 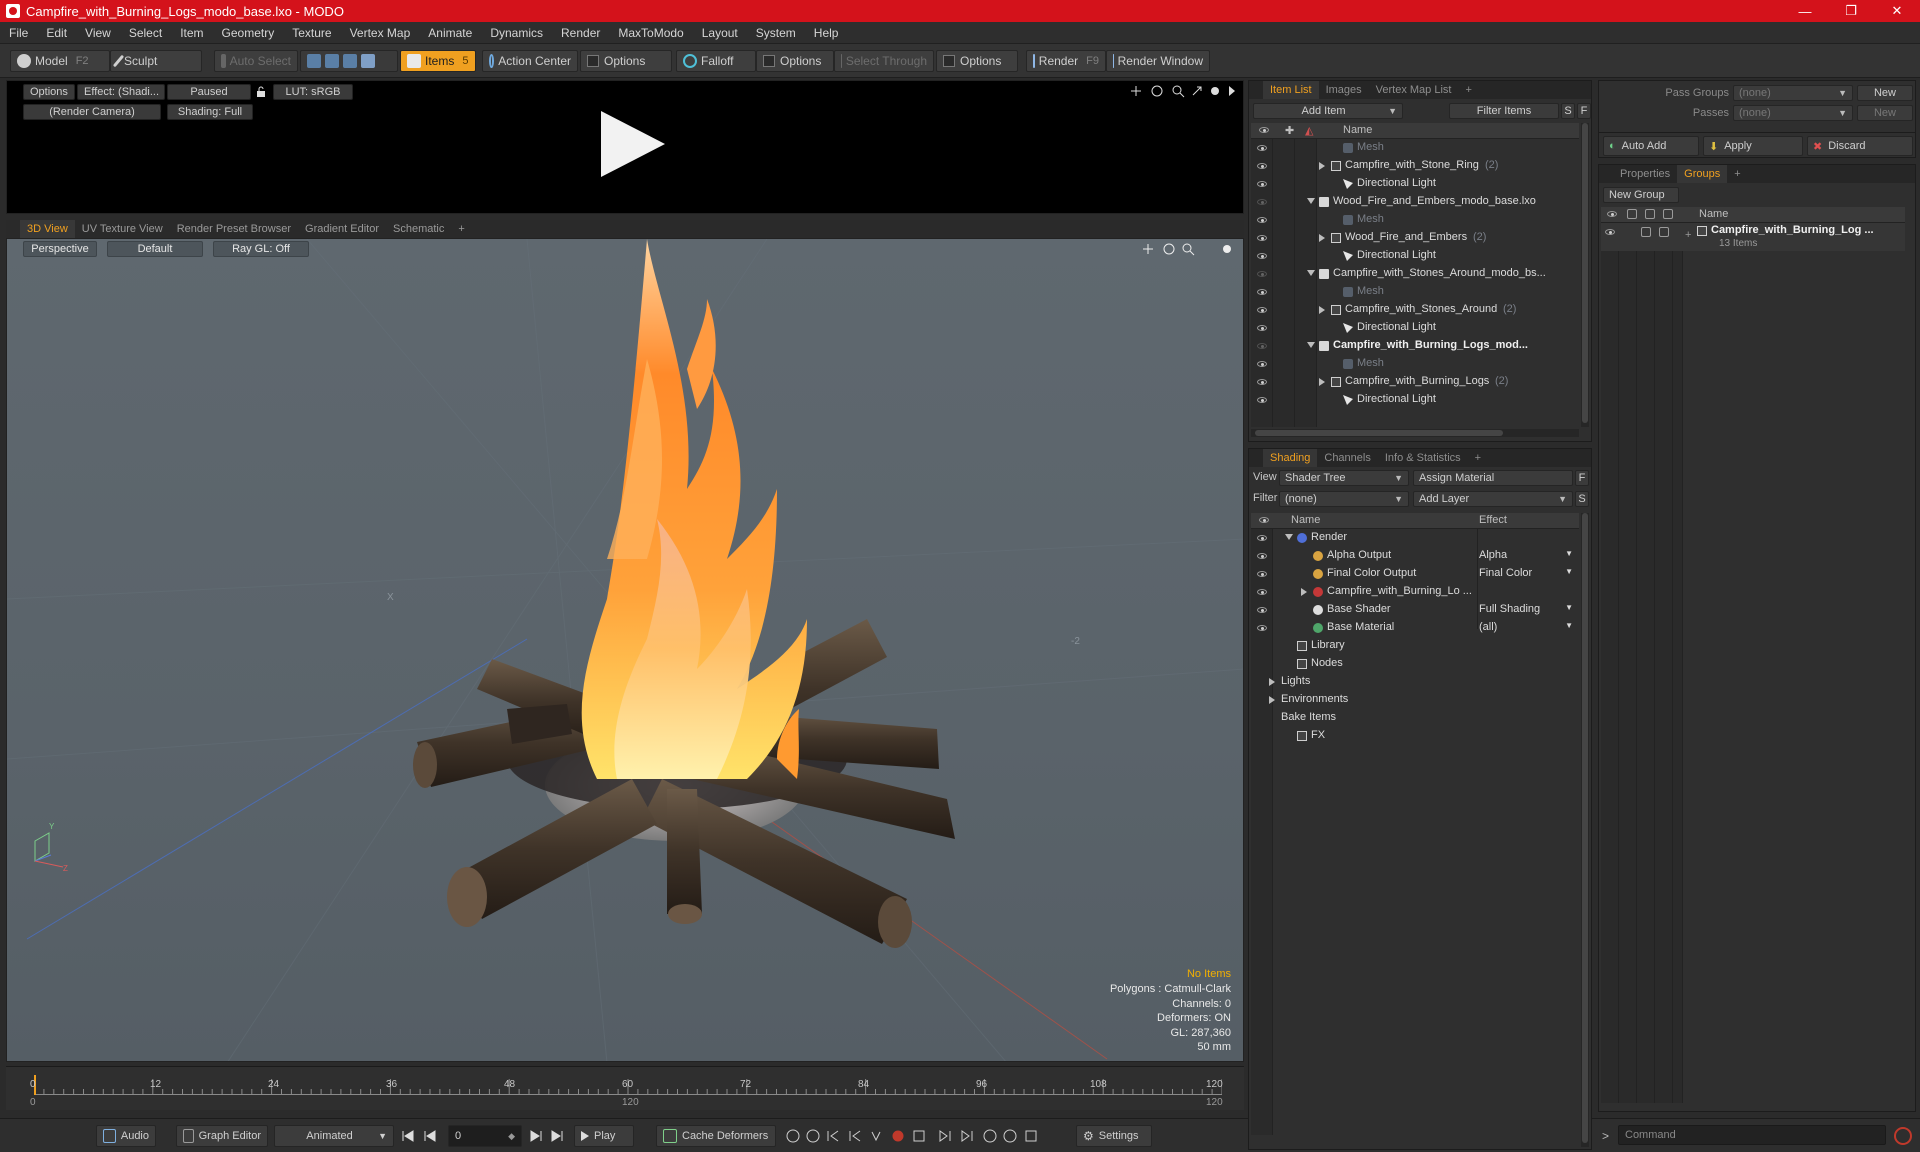 I want to click on item-list-row: Wood_Fire_and_Embers (2), so click(x=1415, y=238).